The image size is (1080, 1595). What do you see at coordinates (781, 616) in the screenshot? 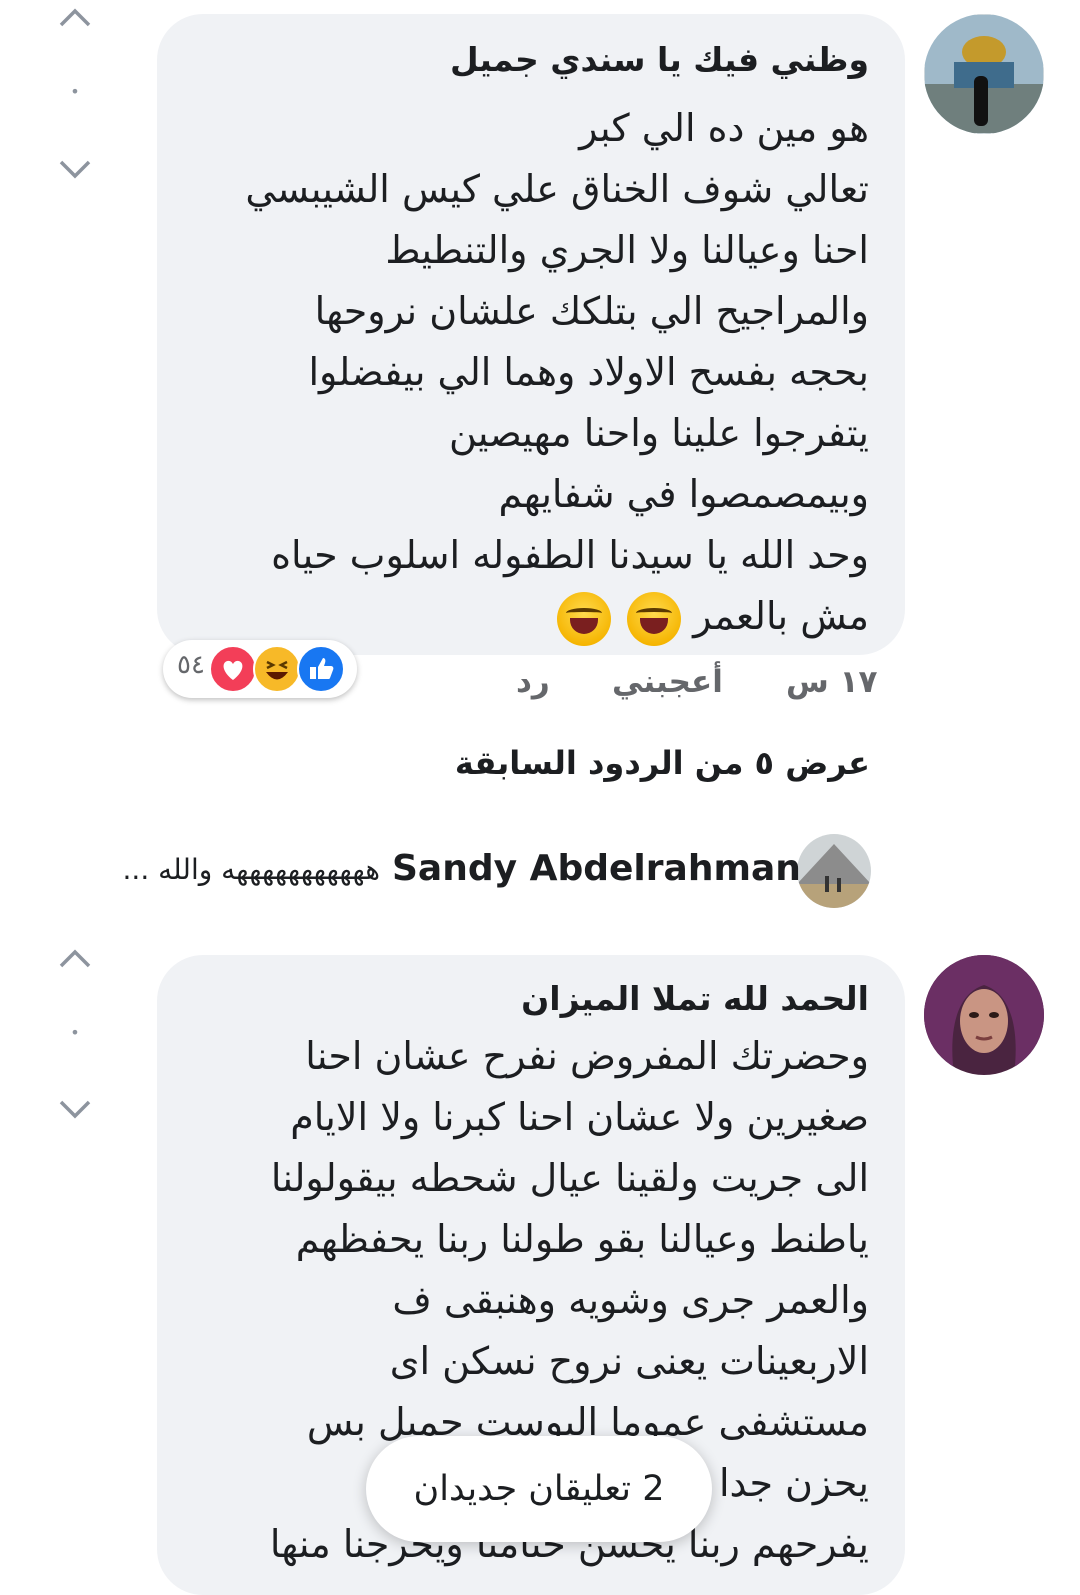
I see `comment-line-text: مش بالعمر` at bounding box center [781, 616].